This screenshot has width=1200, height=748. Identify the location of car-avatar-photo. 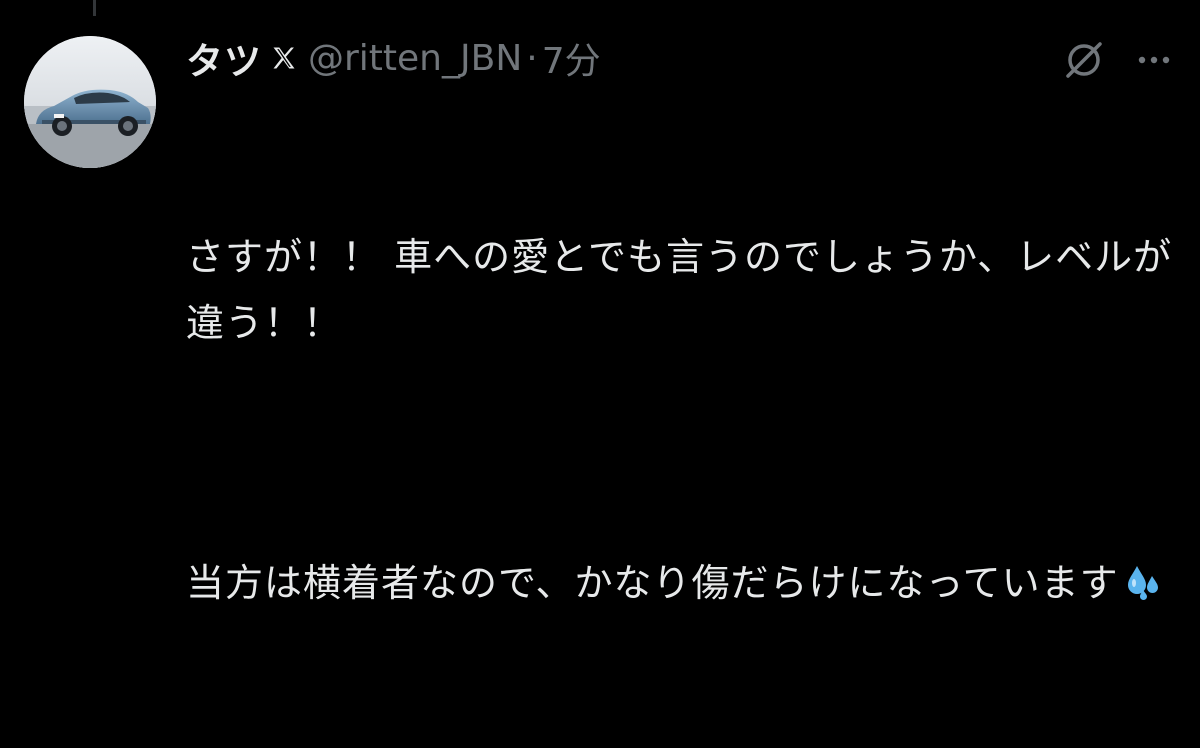
(90, 102).